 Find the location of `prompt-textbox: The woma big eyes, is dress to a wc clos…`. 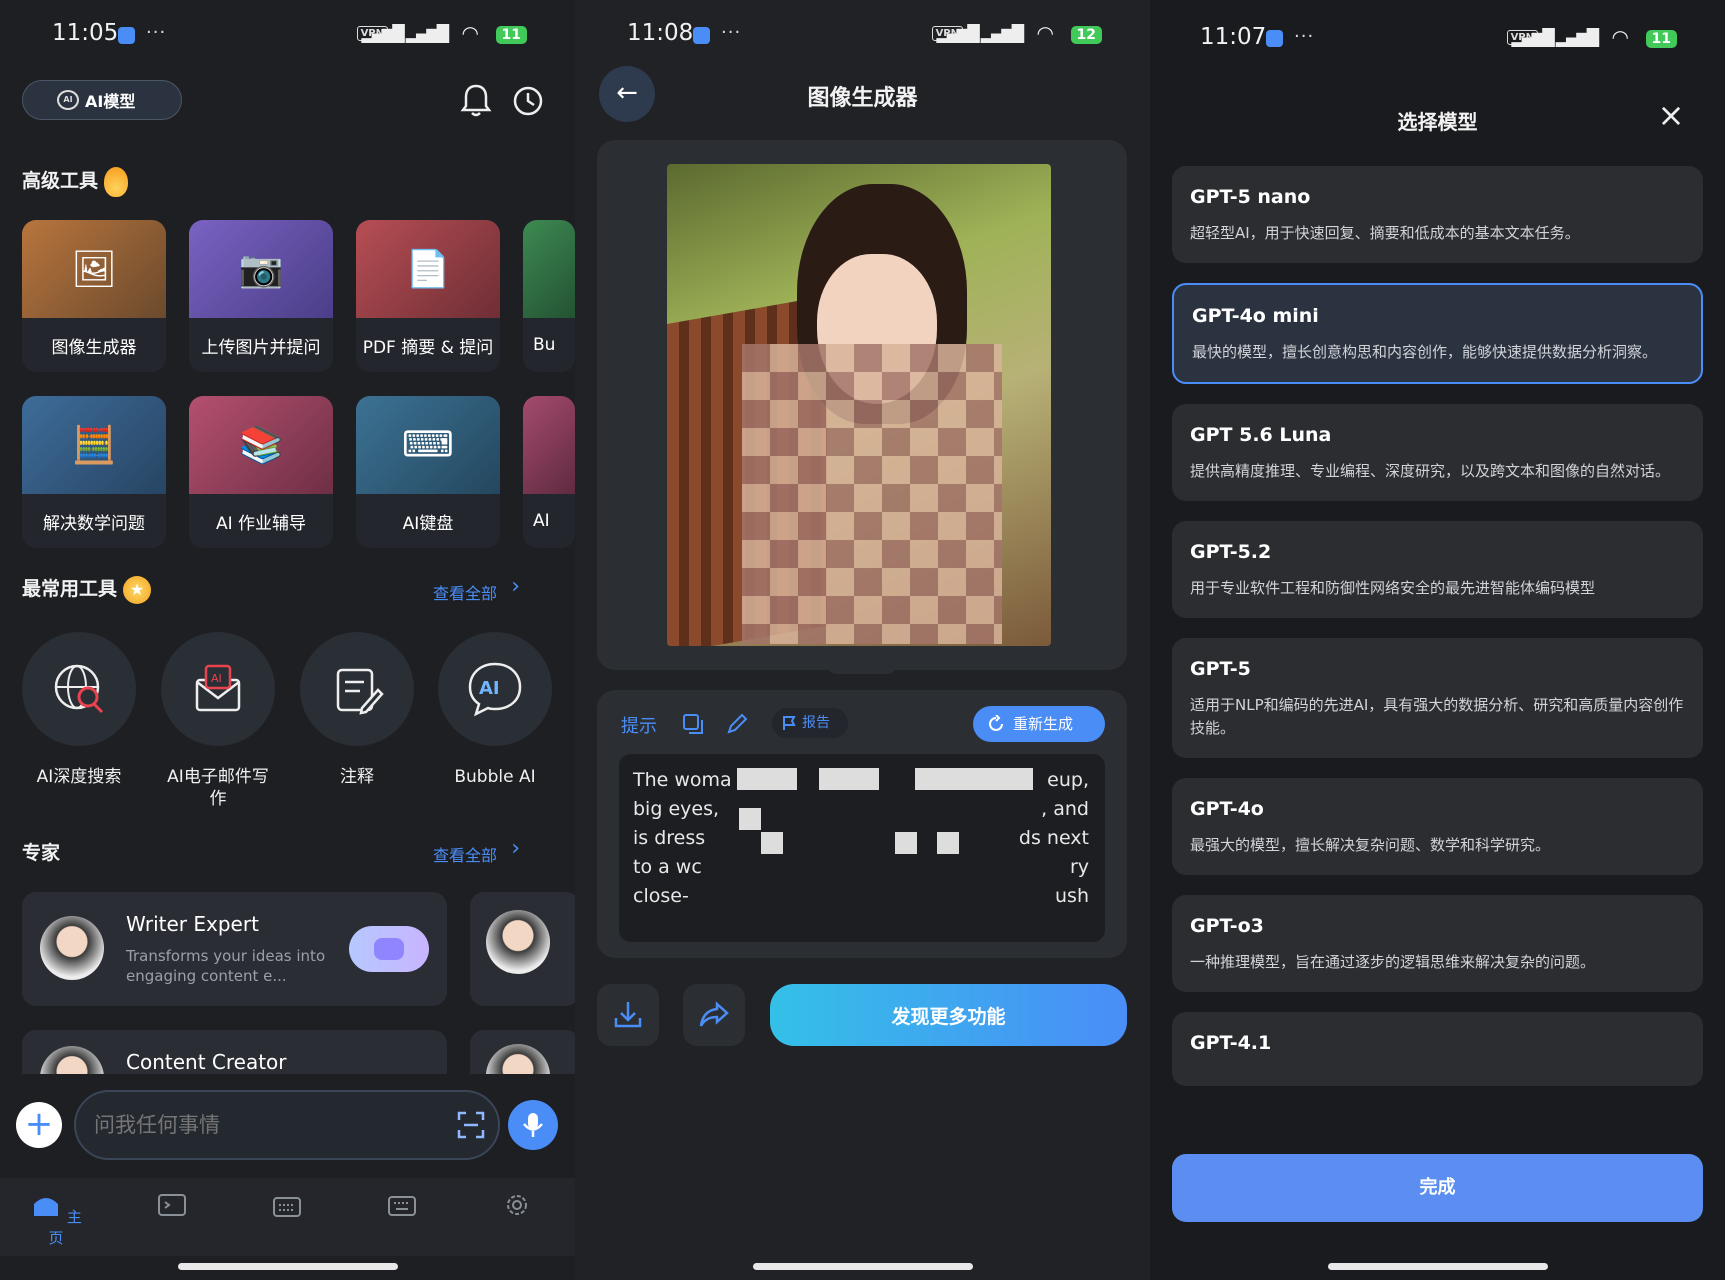

prompt-textbox: The woma big eyes, is dress to a wc clos… is located at coordinates (862, 848).